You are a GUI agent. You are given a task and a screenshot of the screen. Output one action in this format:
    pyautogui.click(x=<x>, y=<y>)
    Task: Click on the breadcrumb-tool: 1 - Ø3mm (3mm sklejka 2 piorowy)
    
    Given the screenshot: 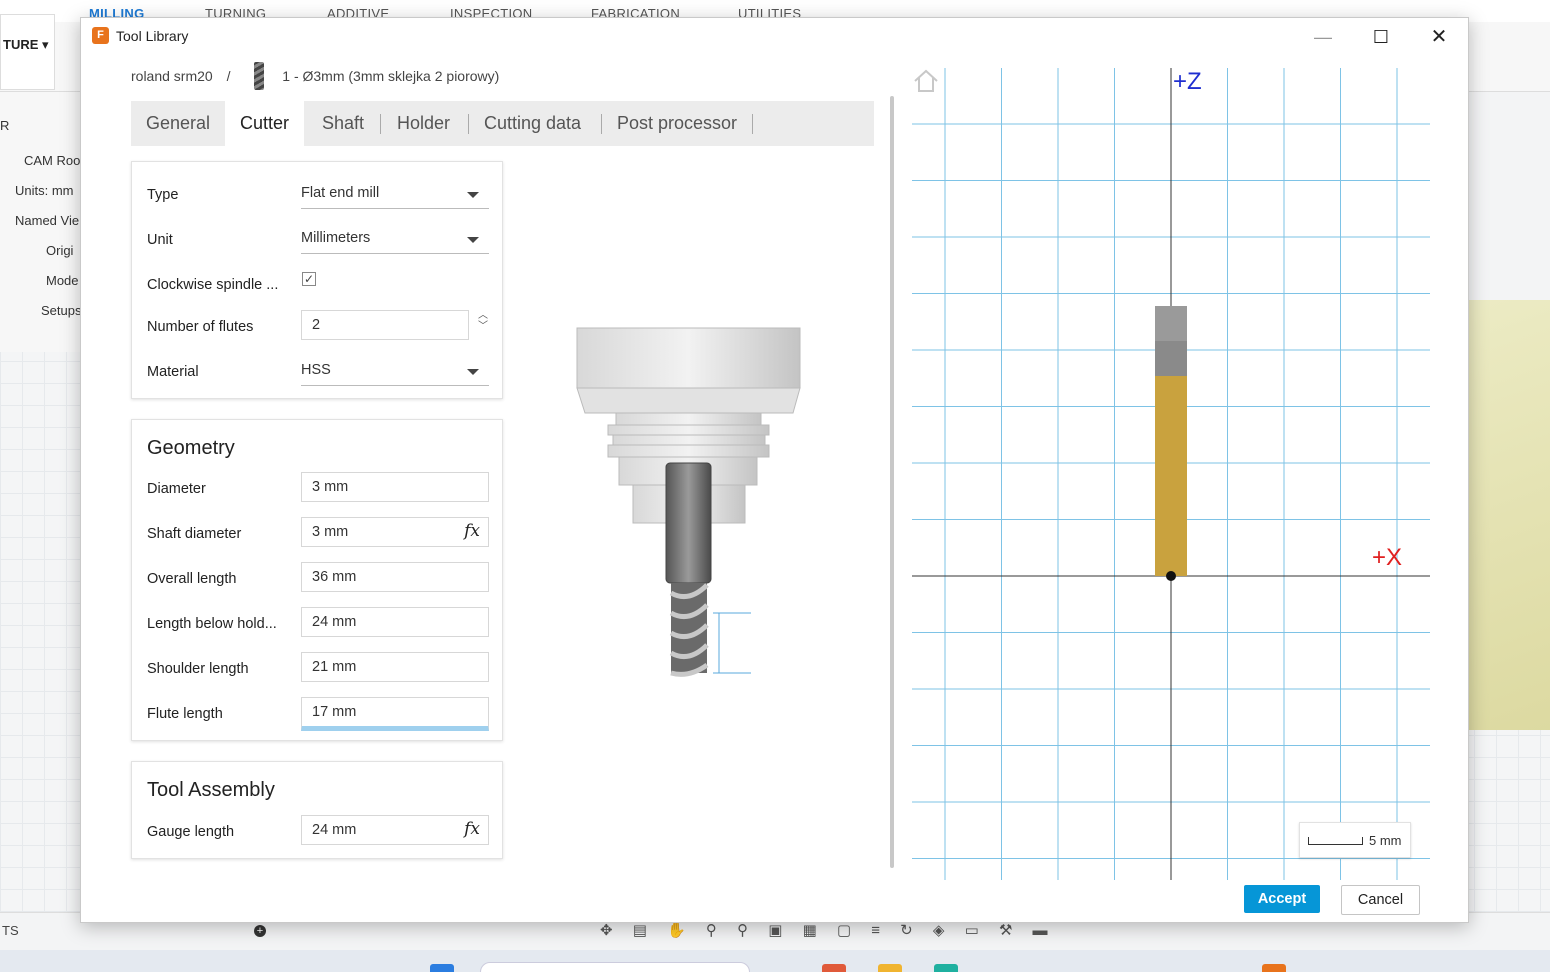 What is the action you would take?
    pyautogui.click(x=391, y=76)
    